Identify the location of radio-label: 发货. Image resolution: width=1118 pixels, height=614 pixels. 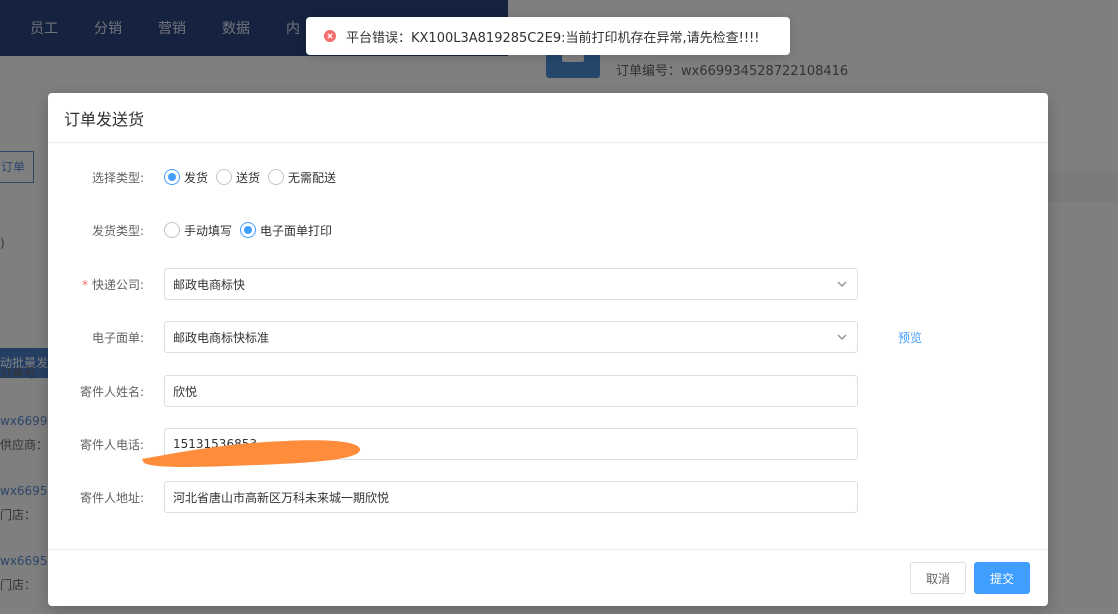
(196, 177).